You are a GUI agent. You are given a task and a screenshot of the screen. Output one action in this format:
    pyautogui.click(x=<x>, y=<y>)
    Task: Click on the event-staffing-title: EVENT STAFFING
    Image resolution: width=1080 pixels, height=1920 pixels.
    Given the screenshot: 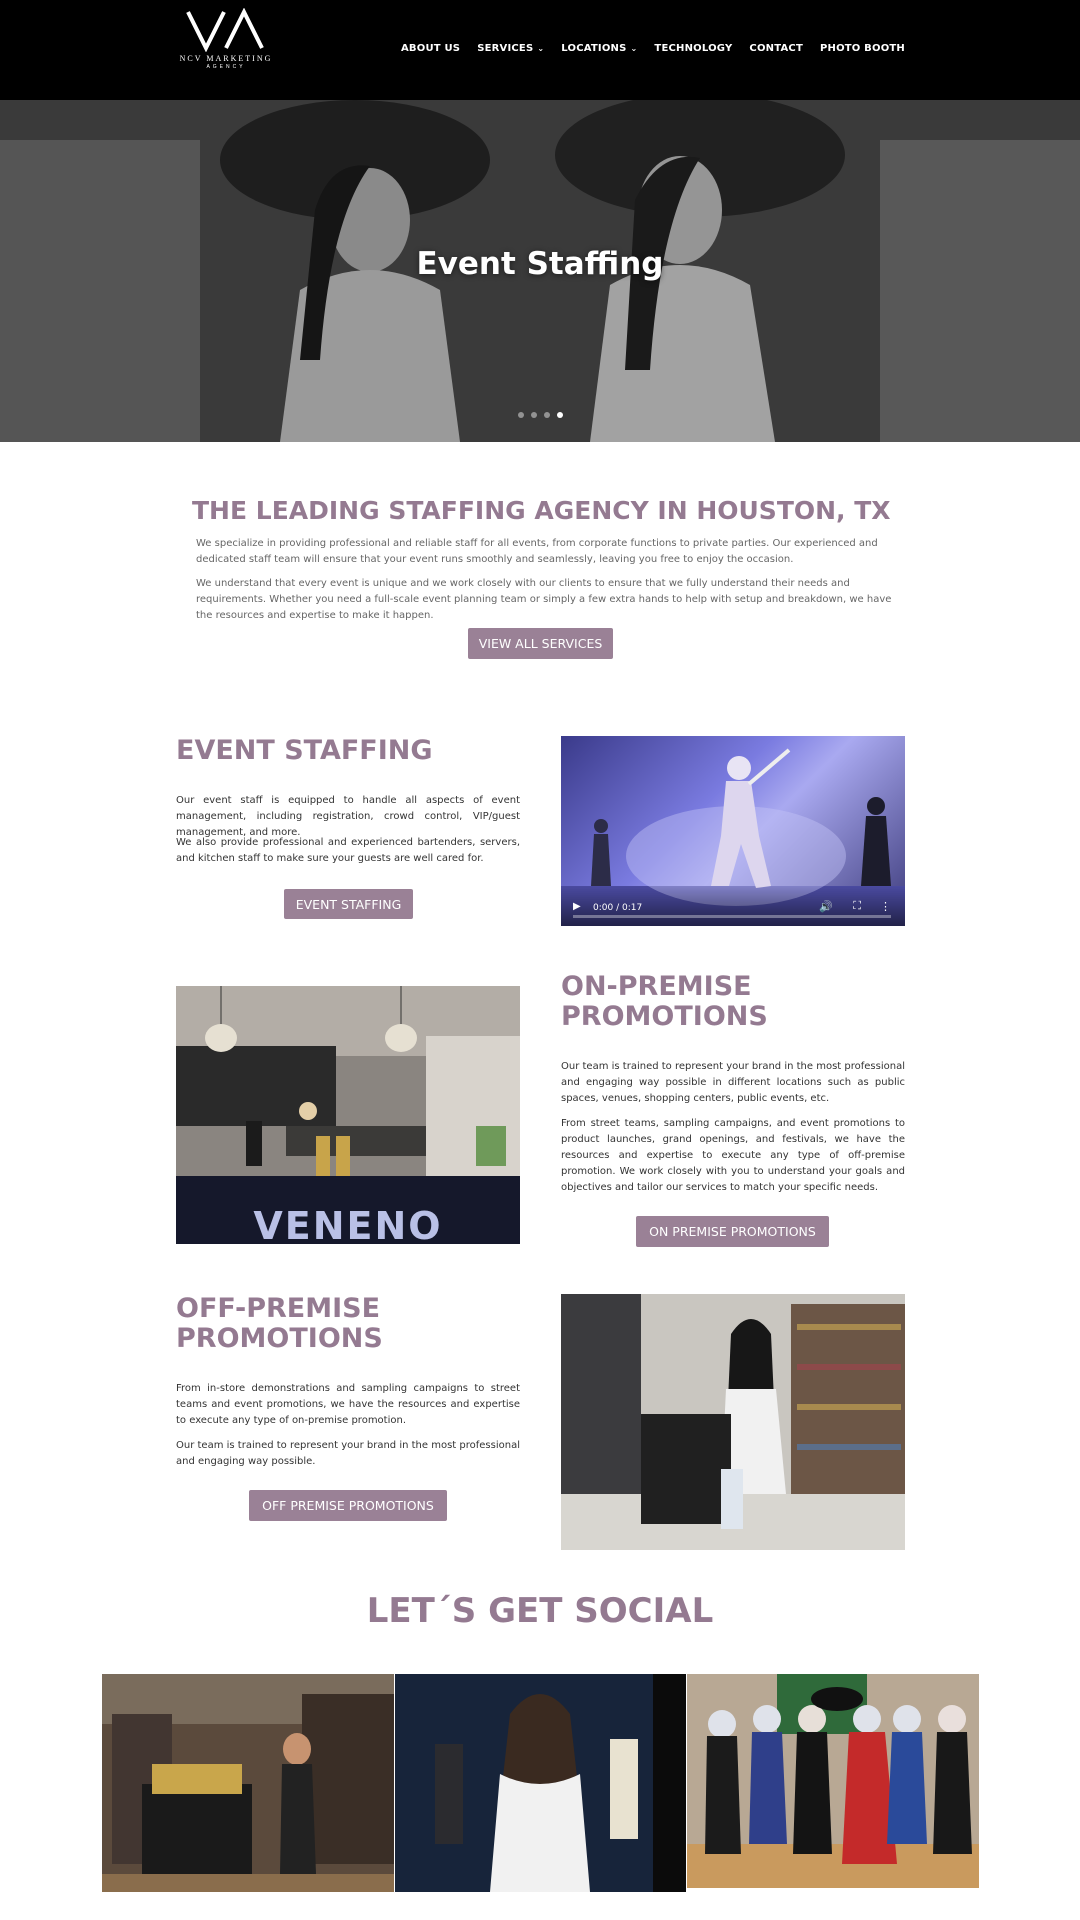 What is the action you would take?
    pyautogui.click(x=304, y=750)
    